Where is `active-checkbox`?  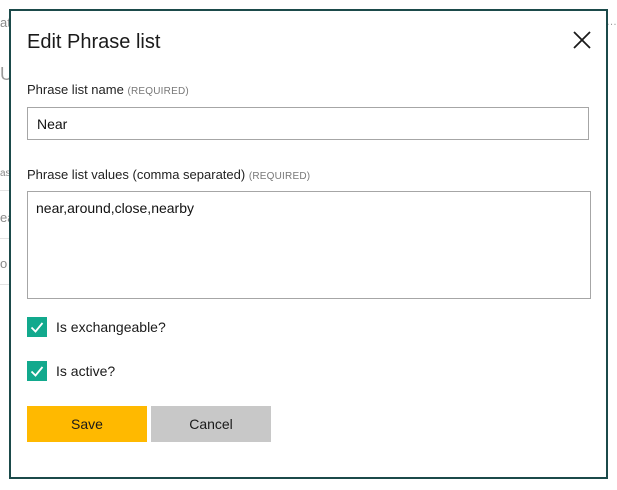 active-checkbox is located at coordinates (37, 371).